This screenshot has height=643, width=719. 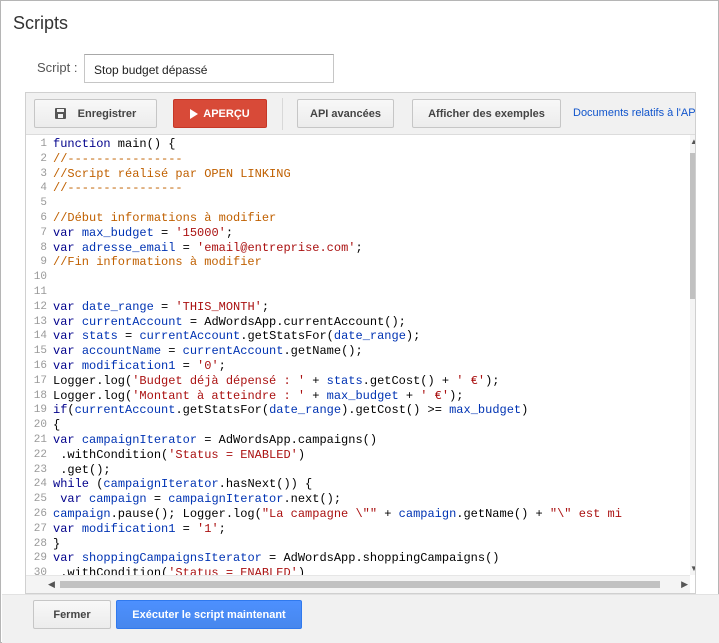 What do you see at coordinates (287, 336) in the screenshot?
I see `code-token: .getStatsFor(` at bounding box center [287, 336].